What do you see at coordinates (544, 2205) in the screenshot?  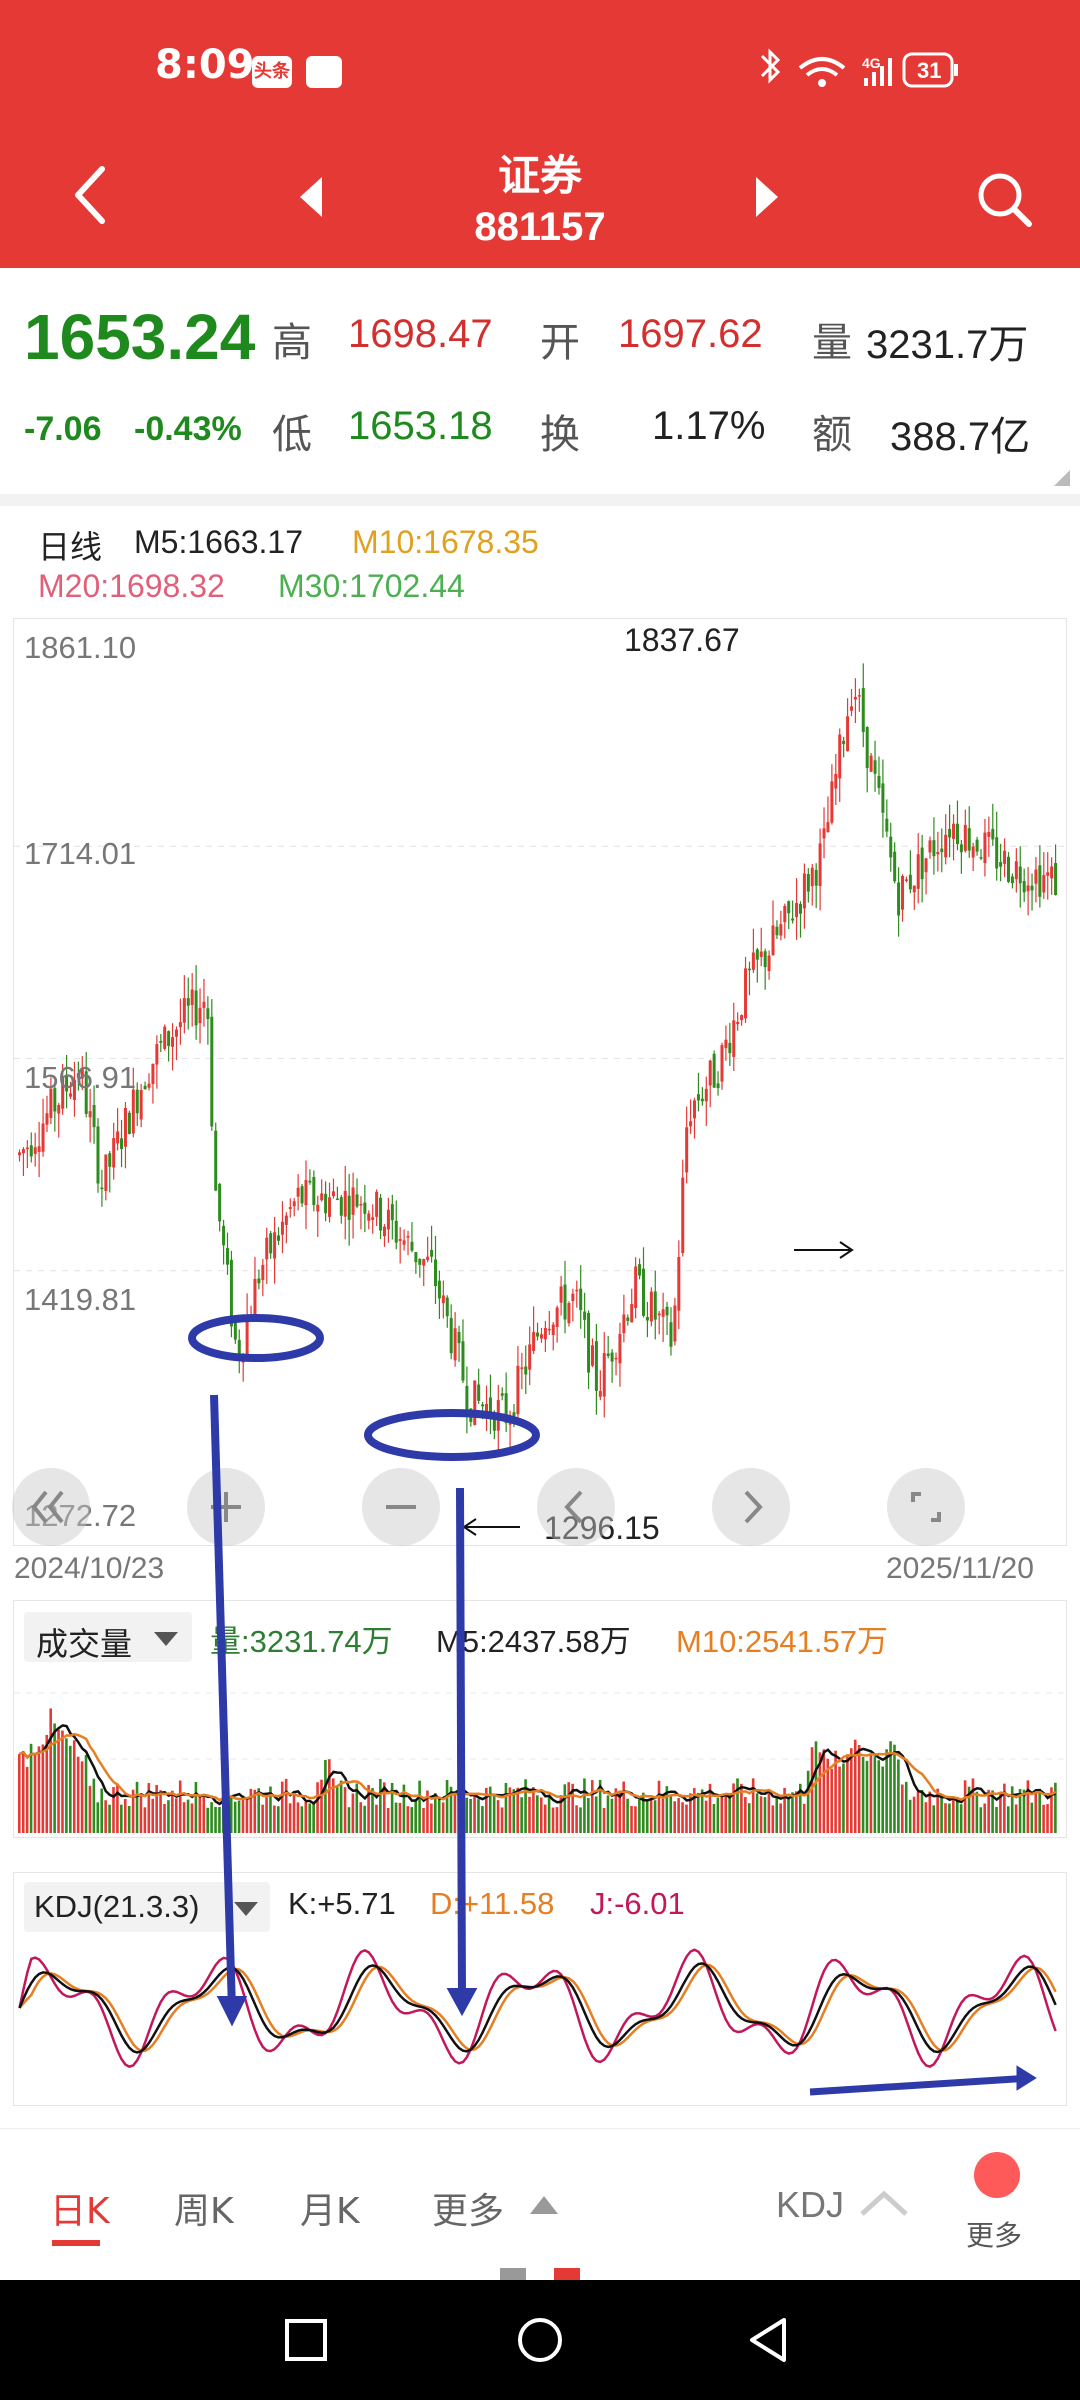 I see `caret-up-icon` at bounding box center [544, 2205].